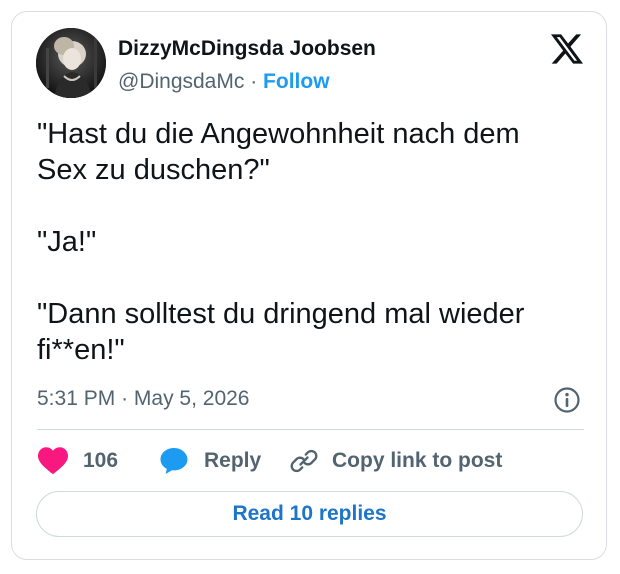 This screenshot has width=620, height=574. What do you see at coordinates (567, 400) in the screenshot?
I see `info-icon` at bounding box center [567, 400].